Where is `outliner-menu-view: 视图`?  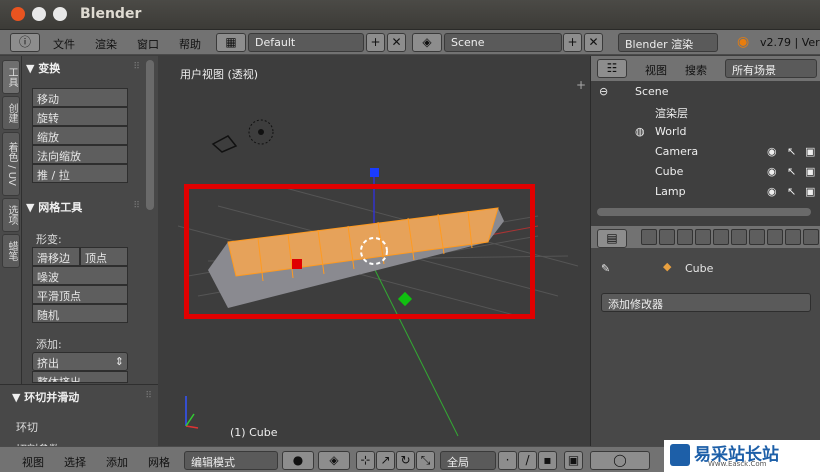
outliner-menu-view: 视图 is located at coordinates (656, 70).